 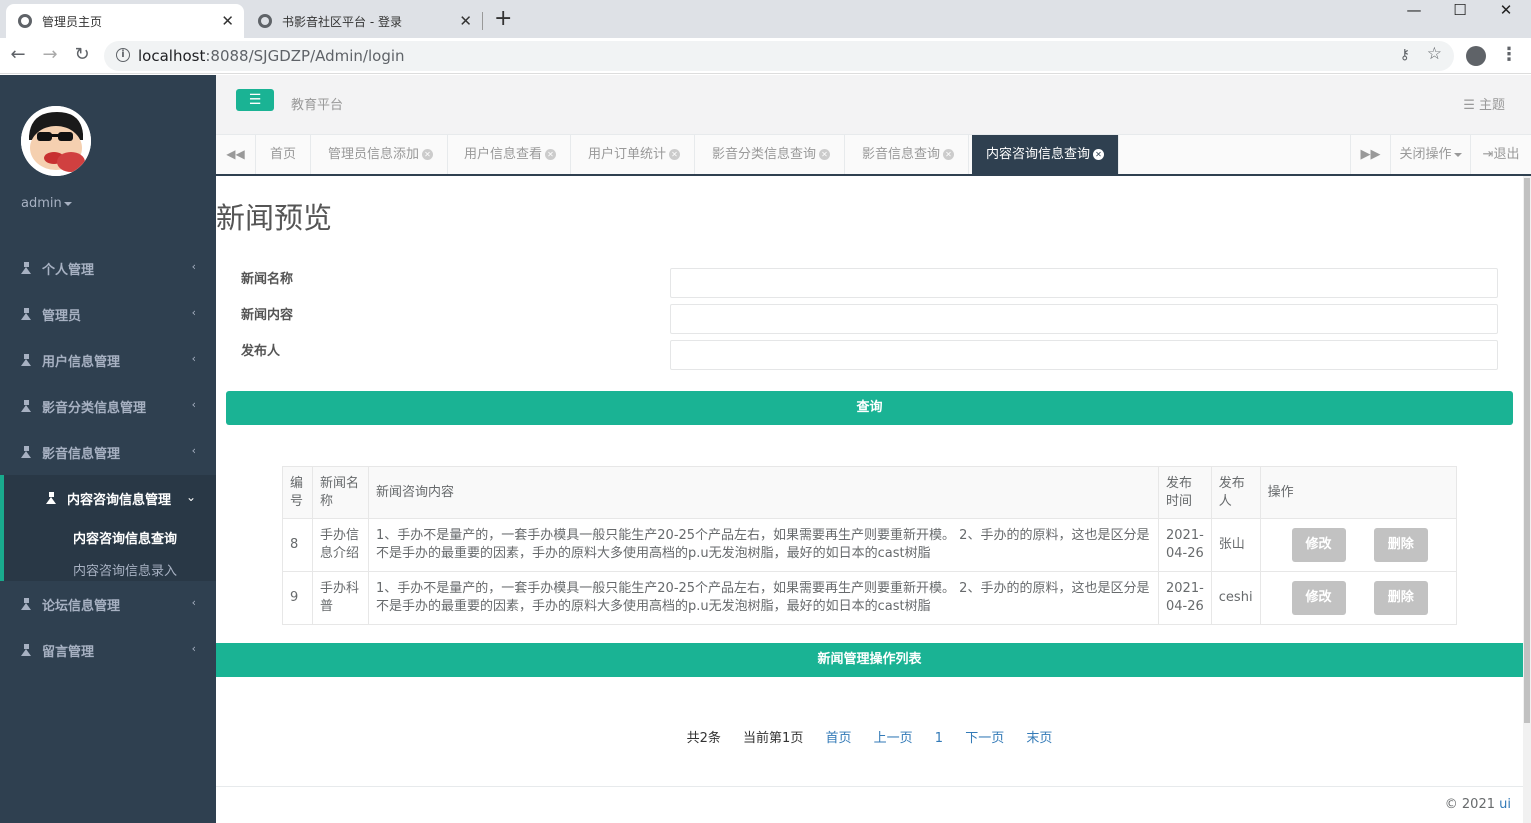 I want to click on sidebar-item-messages: 留言管理 ‹, so click(x=108, y=650).